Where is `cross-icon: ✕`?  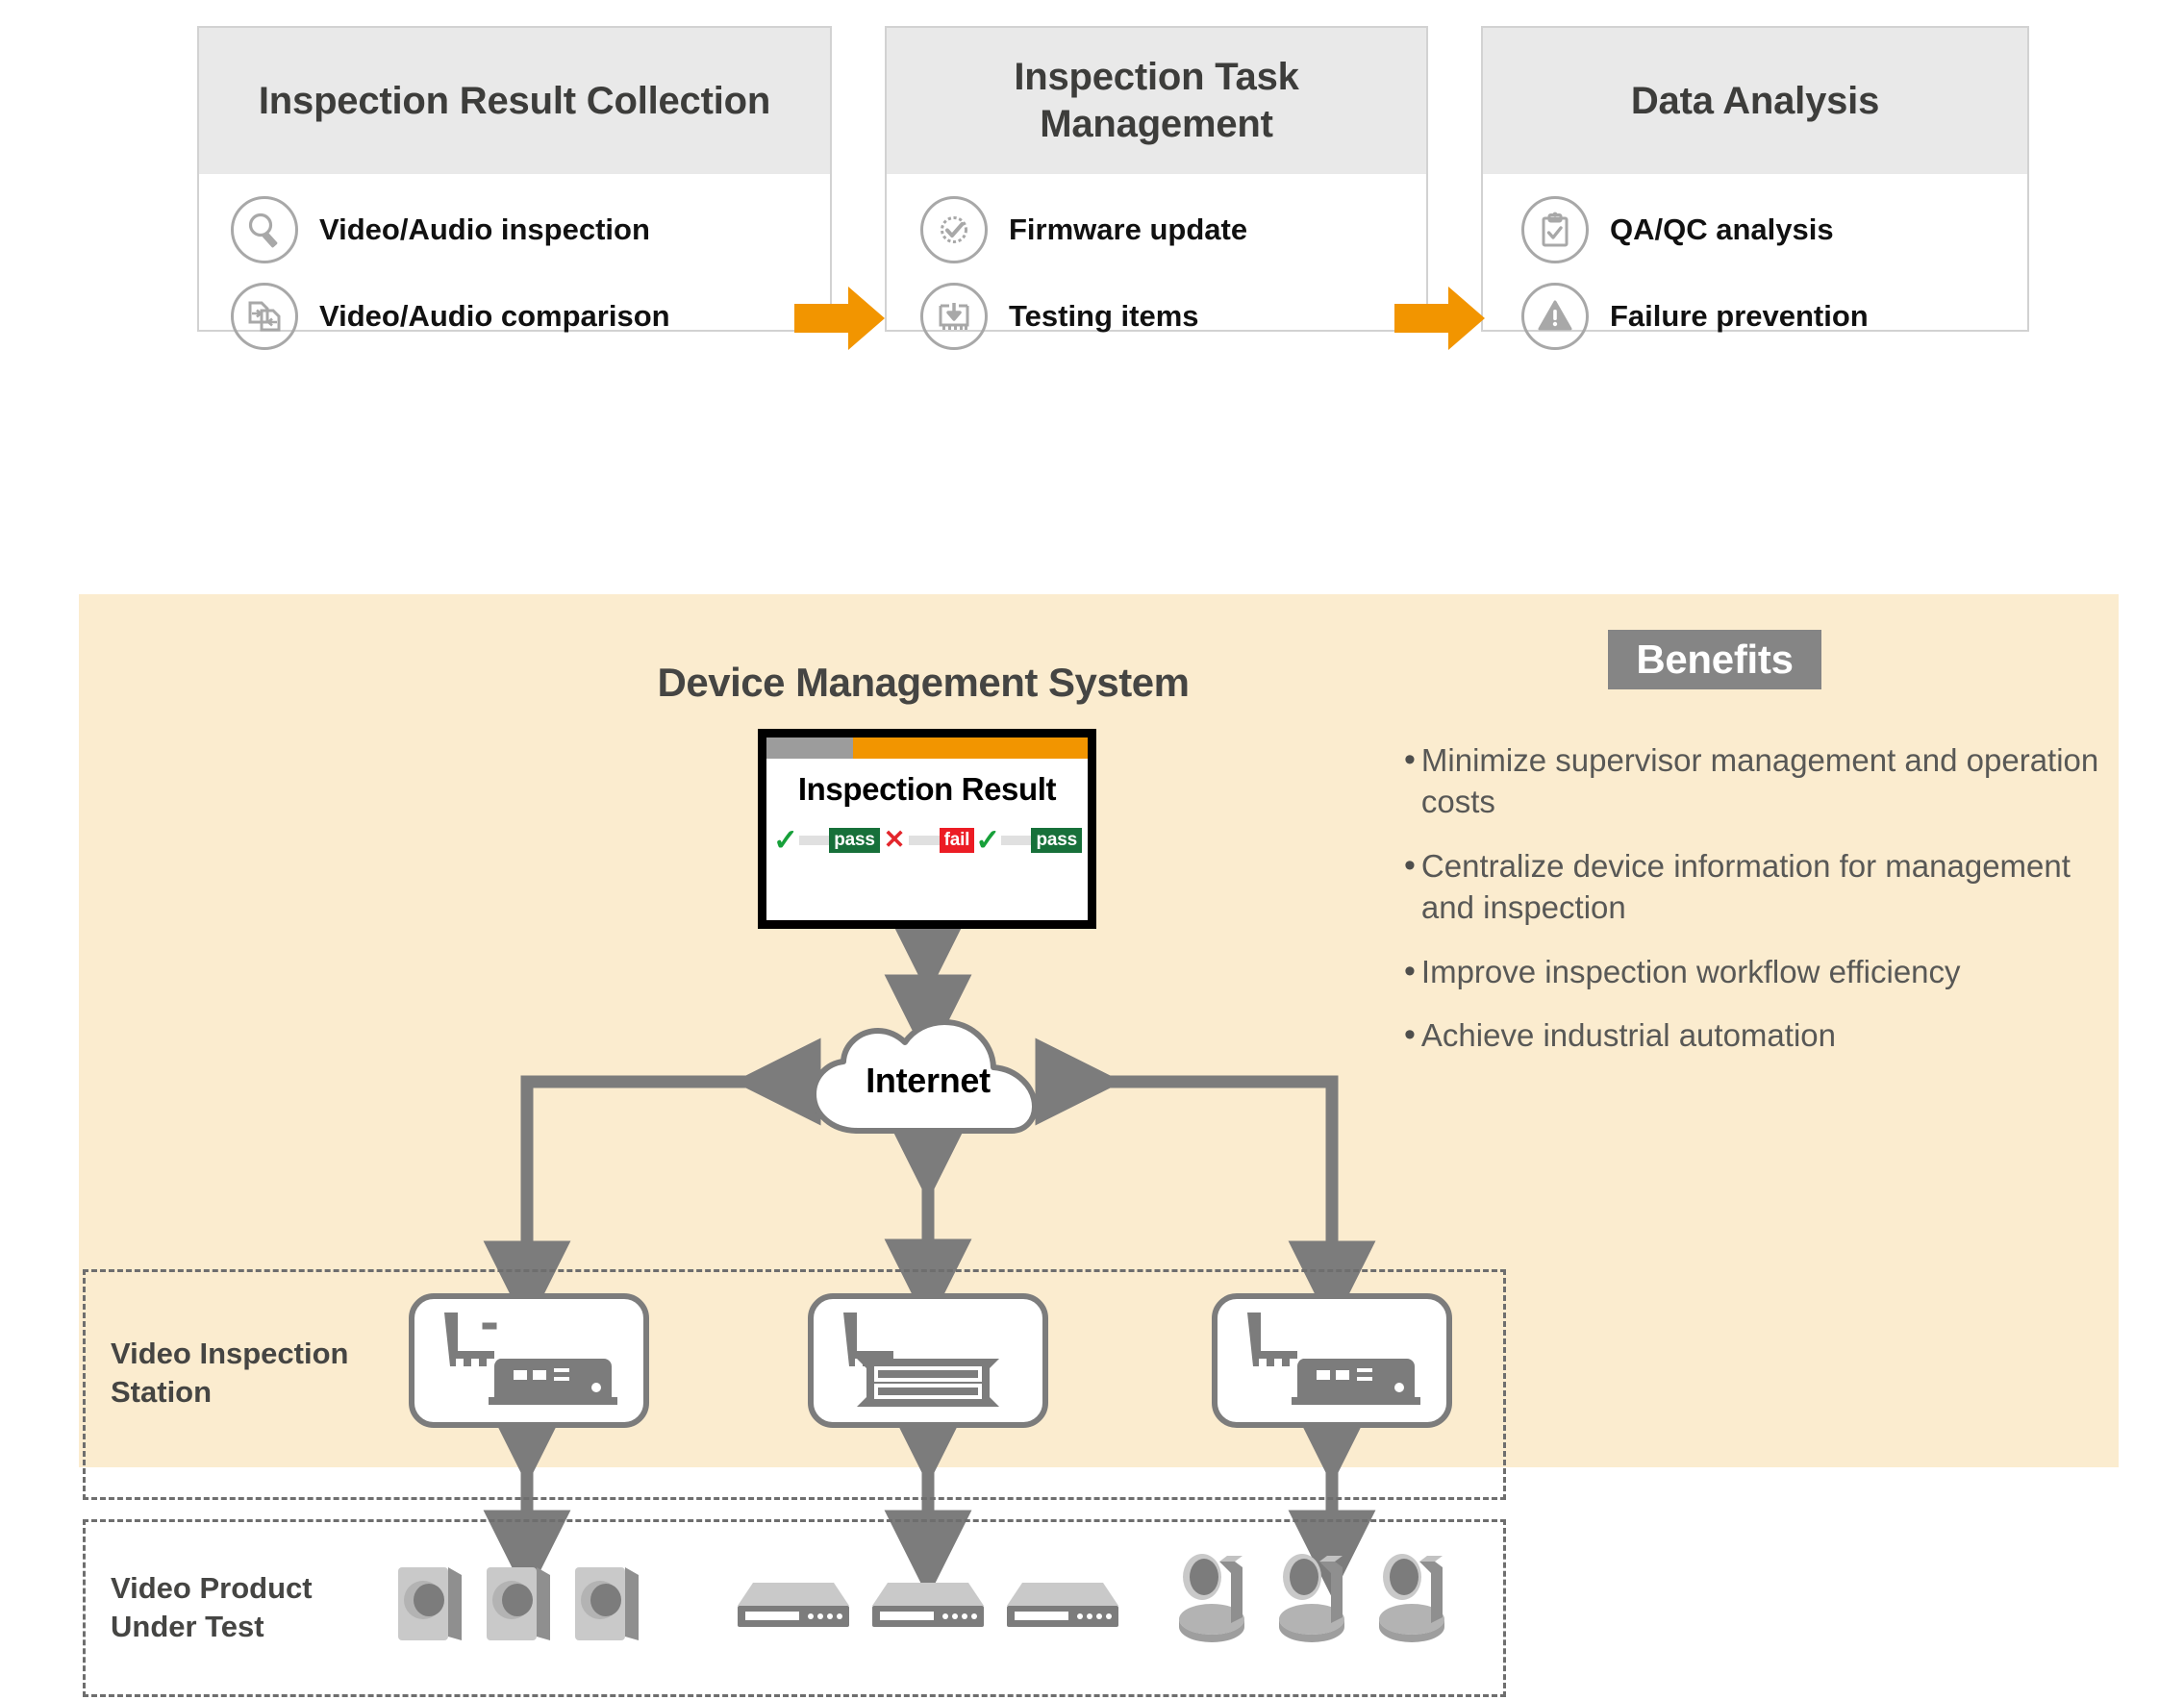
cross-icon: ✕ is located at coordinates (895, 840).